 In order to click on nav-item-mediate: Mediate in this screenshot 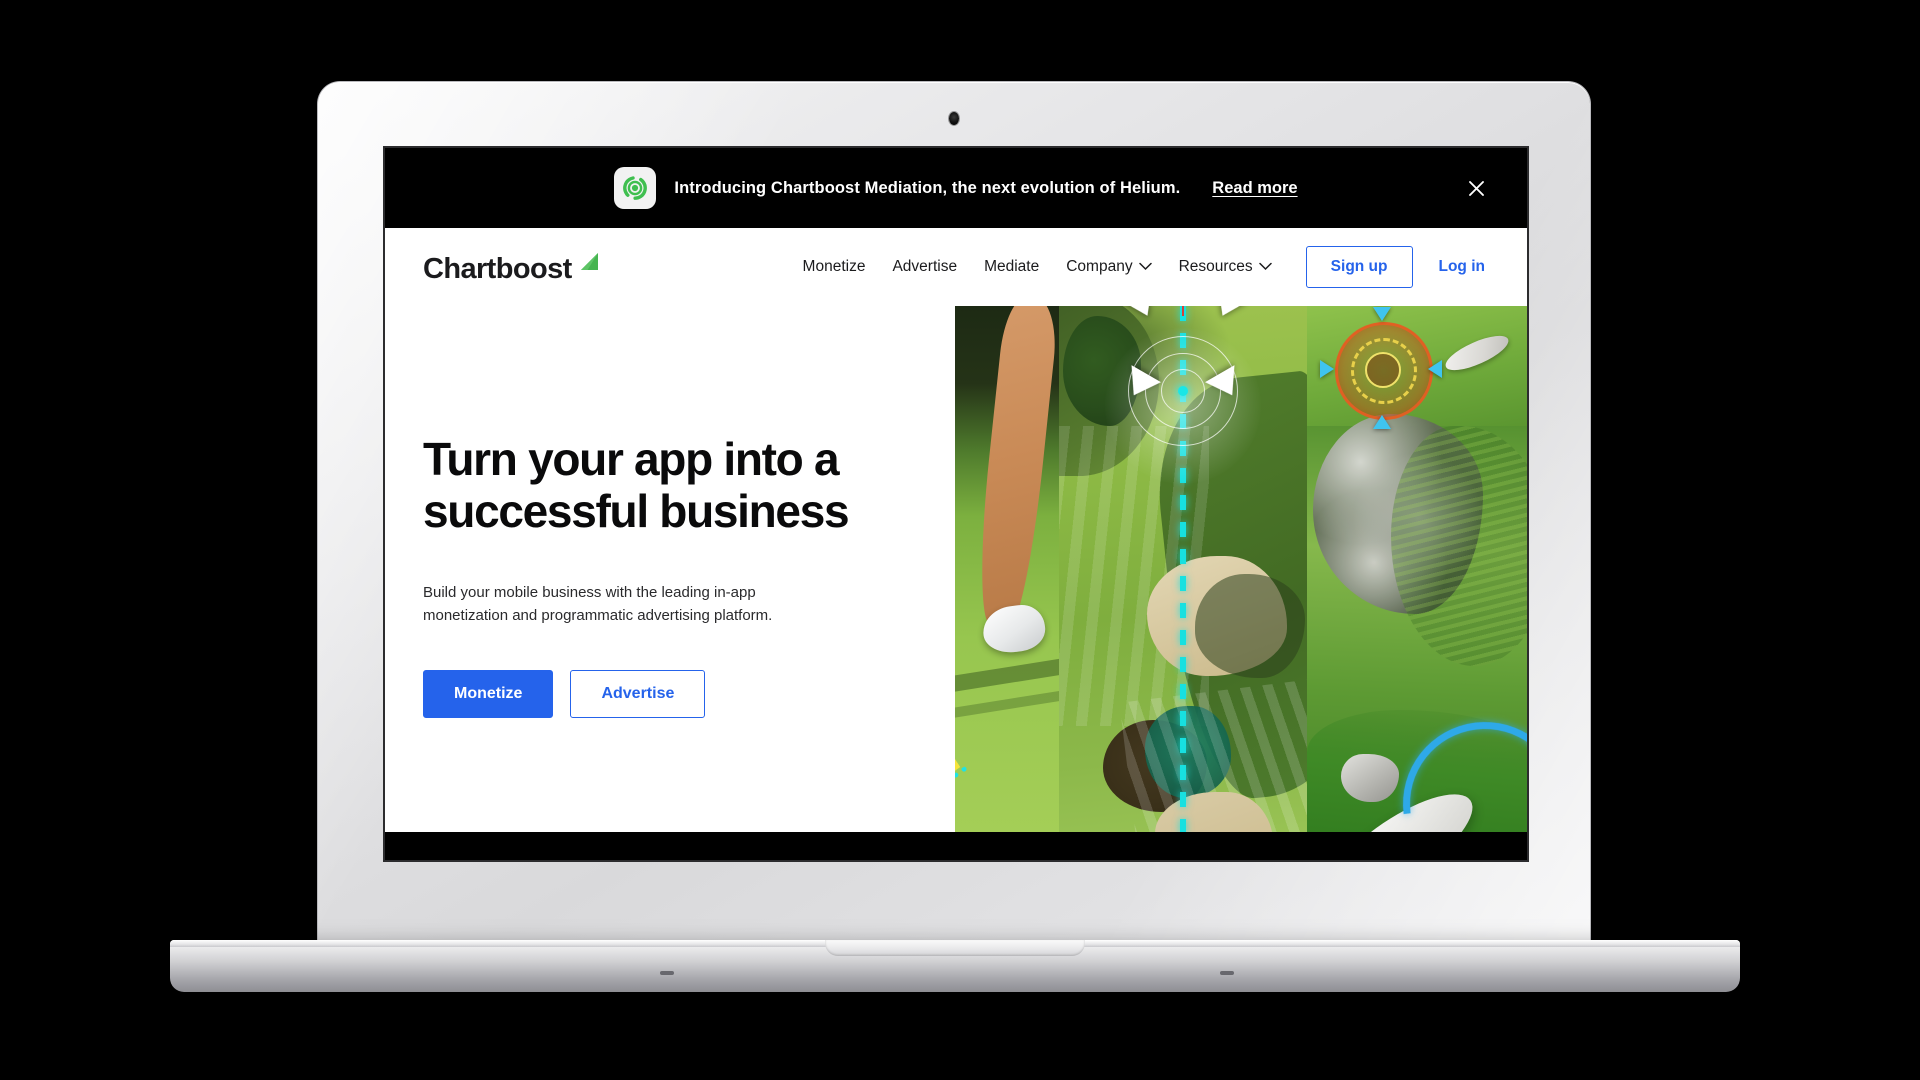, I will do `click(1011, 267)`.